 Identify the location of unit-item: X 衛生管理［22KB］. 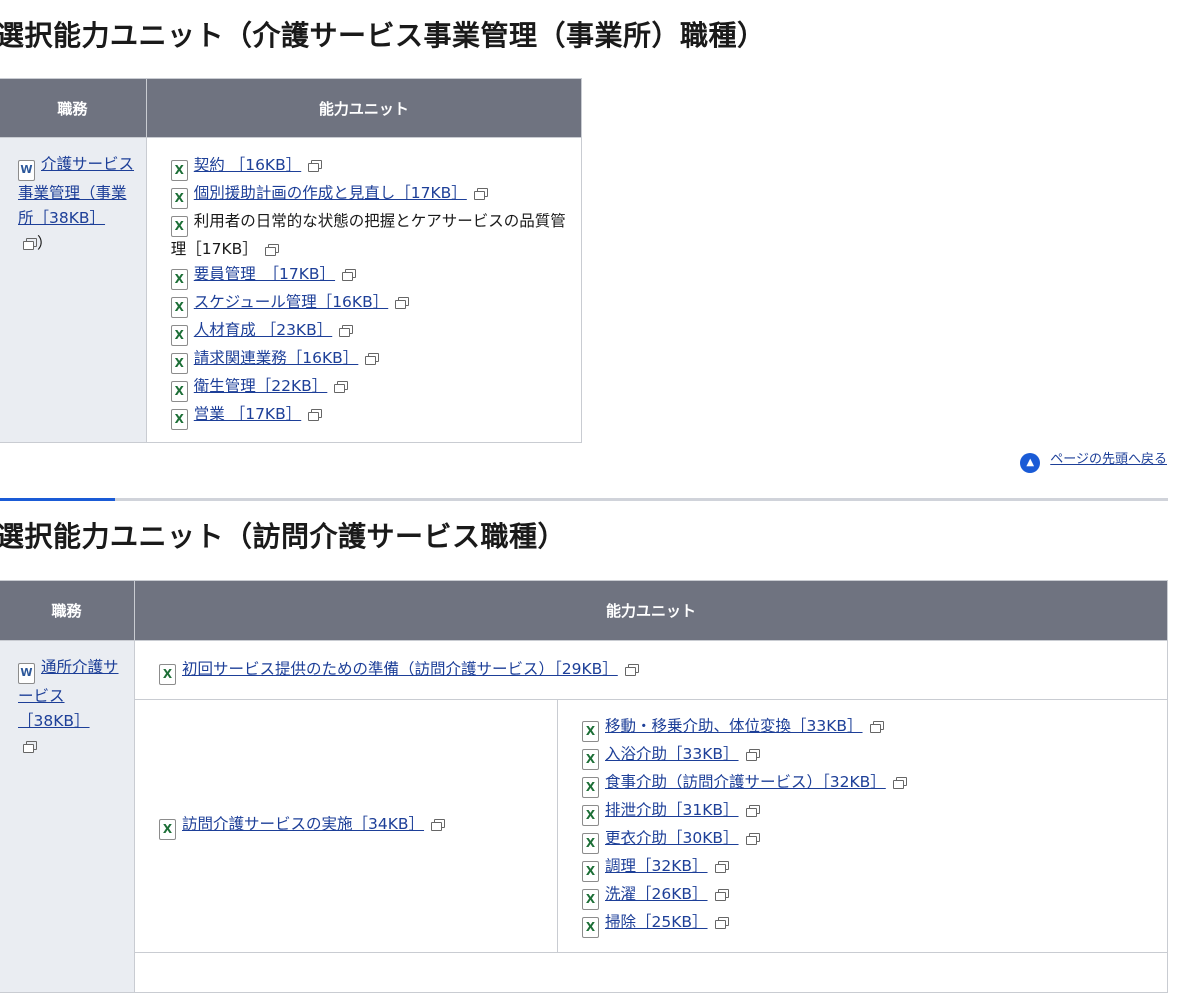
(370, 388).